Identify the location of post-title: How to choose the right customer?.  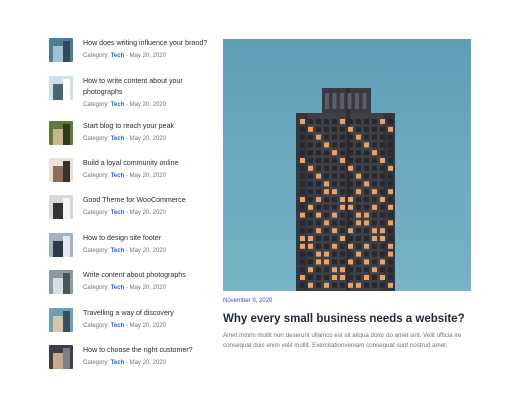
(148, 350).